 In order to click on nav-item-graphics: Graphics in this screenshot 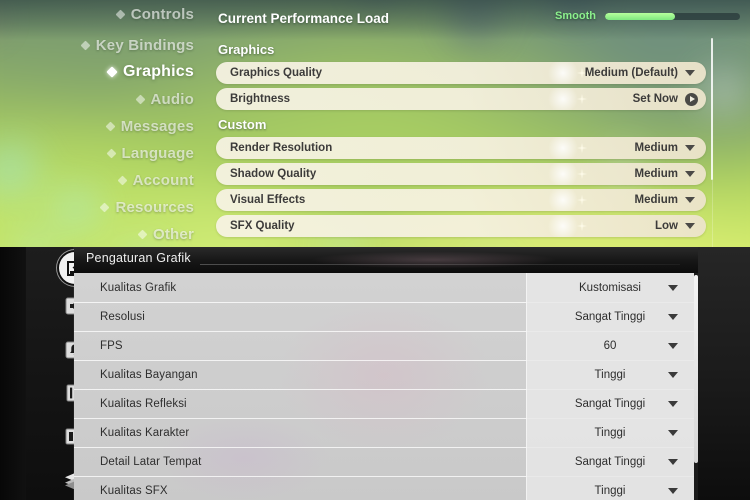, I will do `click(100, 72)`.